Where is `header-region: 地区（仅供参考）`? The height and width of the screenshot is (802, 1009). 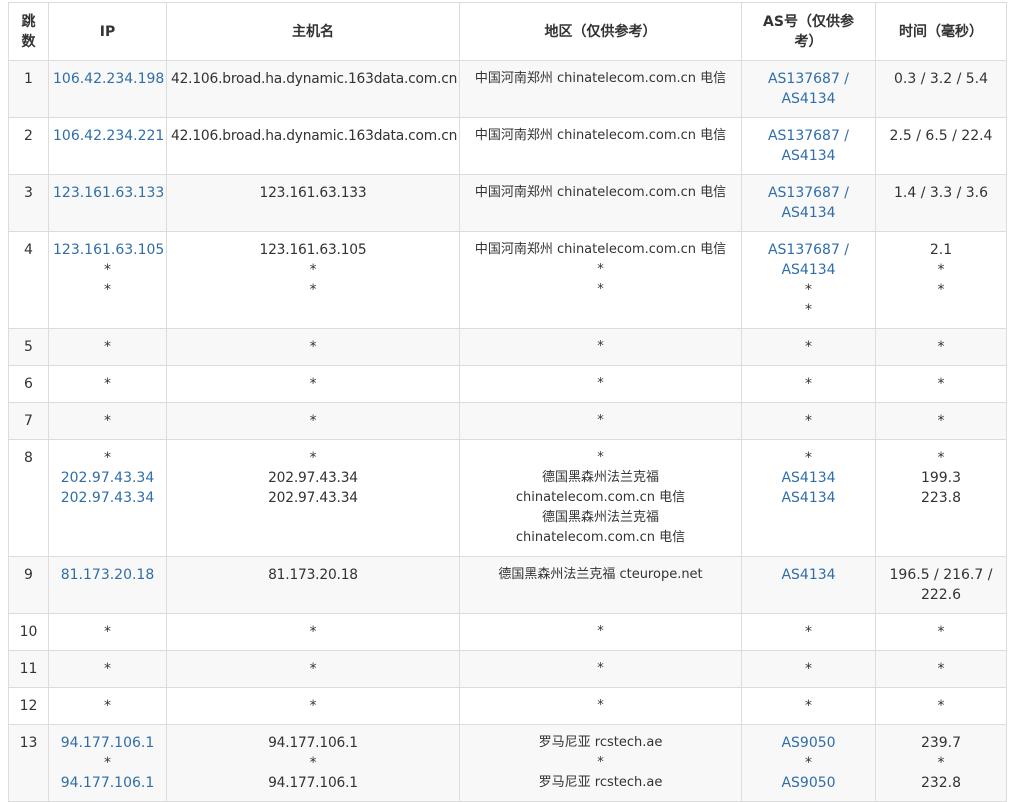
header-region: 地区（仅供参考） is located at coordinates (600, 31).